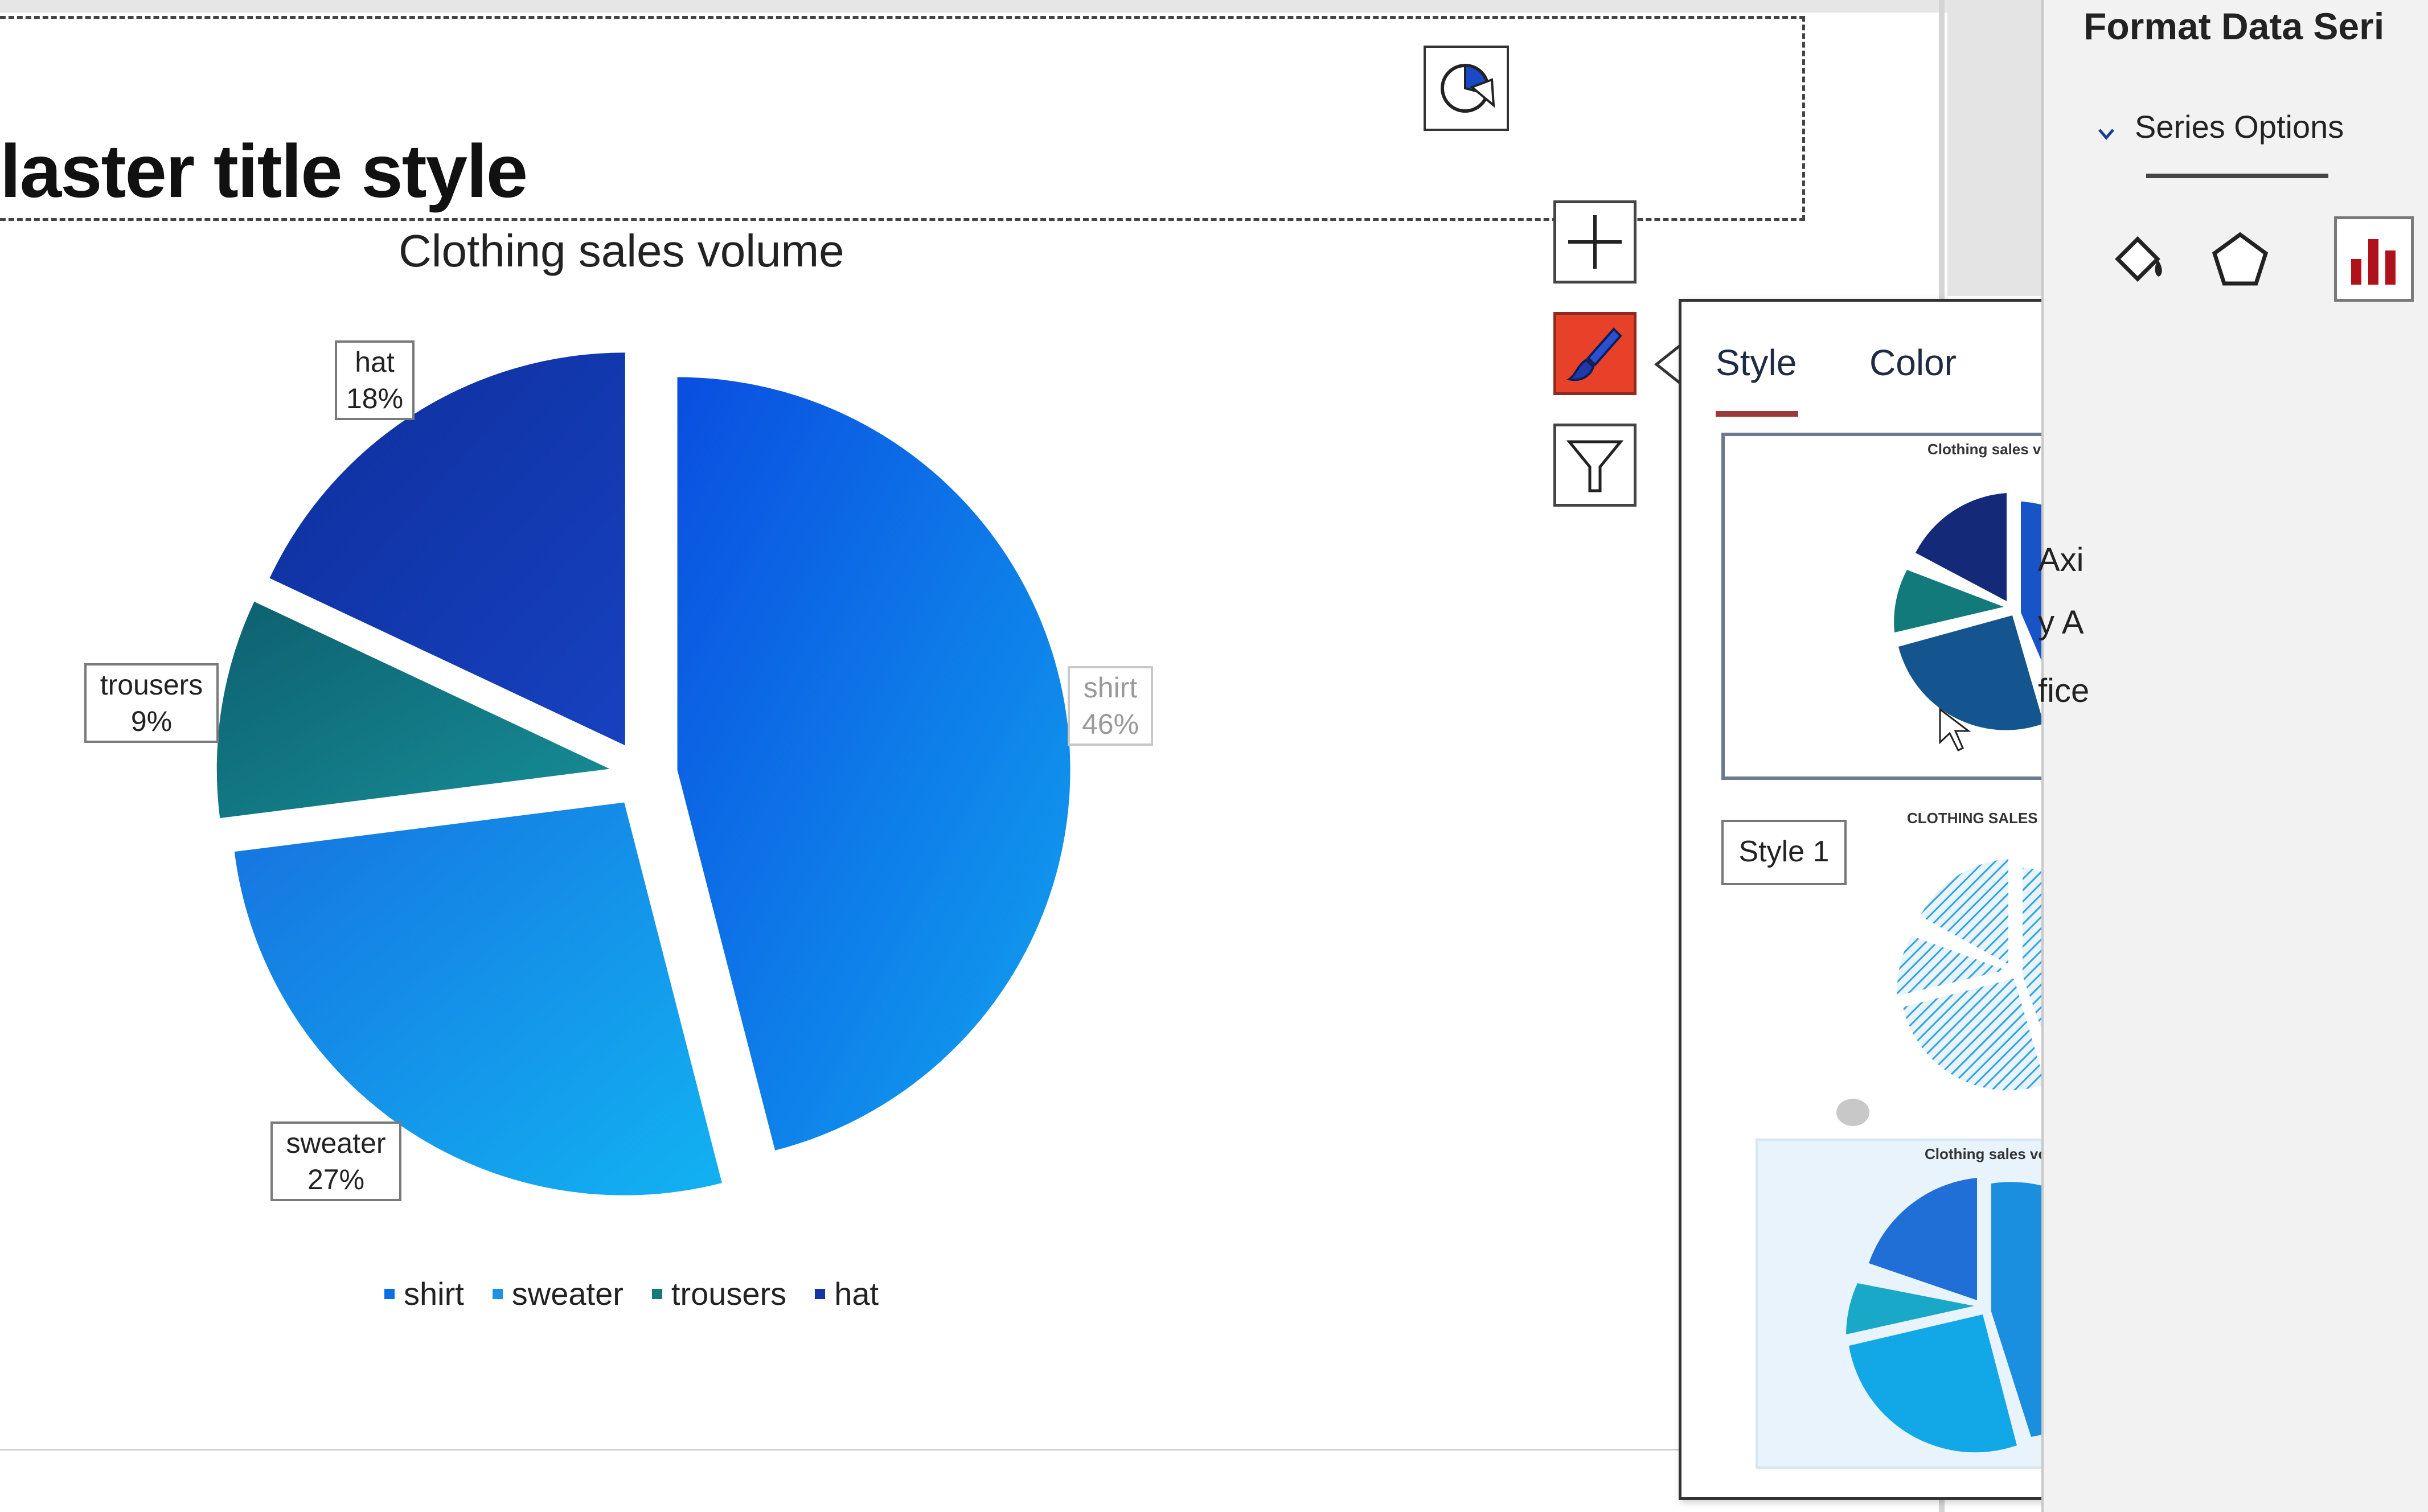  Describe the element at coordinates (2240, 259) in the screenshot. I see `pentagon-icon` at that location.